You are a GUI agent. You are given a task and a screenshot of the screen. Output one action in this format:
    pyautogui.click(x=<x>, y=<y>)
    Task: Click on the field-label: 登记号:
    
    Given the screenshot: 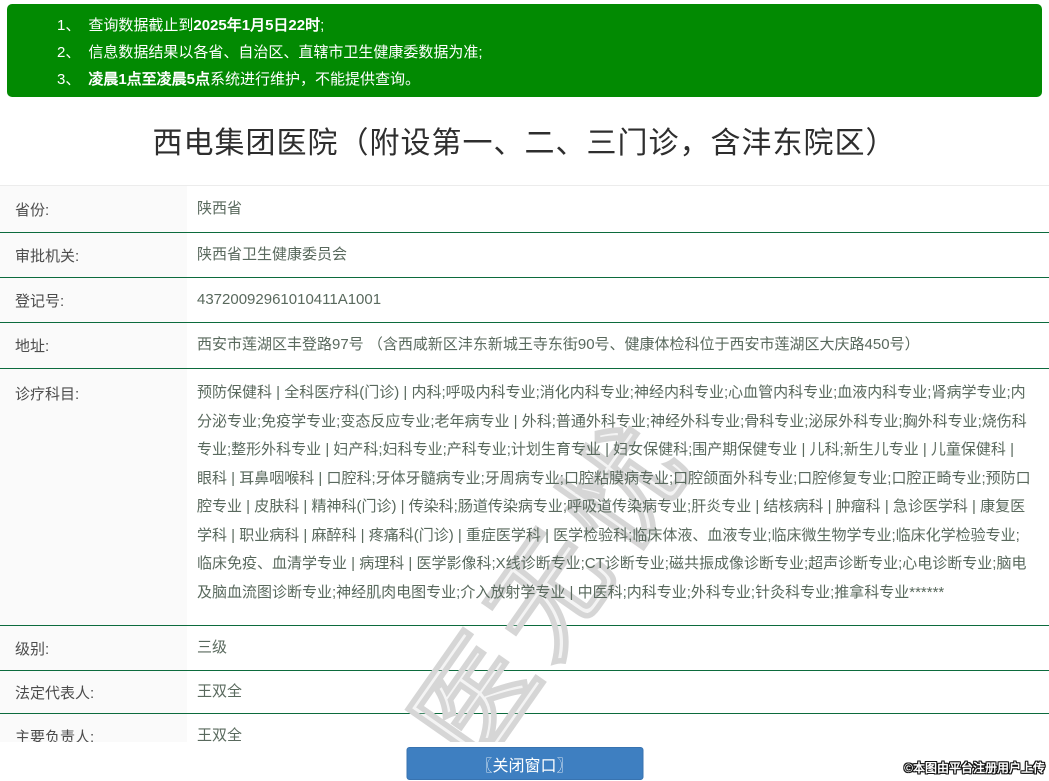 What is the action you would take?
    pyautogui.click(x=93, y=300)
    